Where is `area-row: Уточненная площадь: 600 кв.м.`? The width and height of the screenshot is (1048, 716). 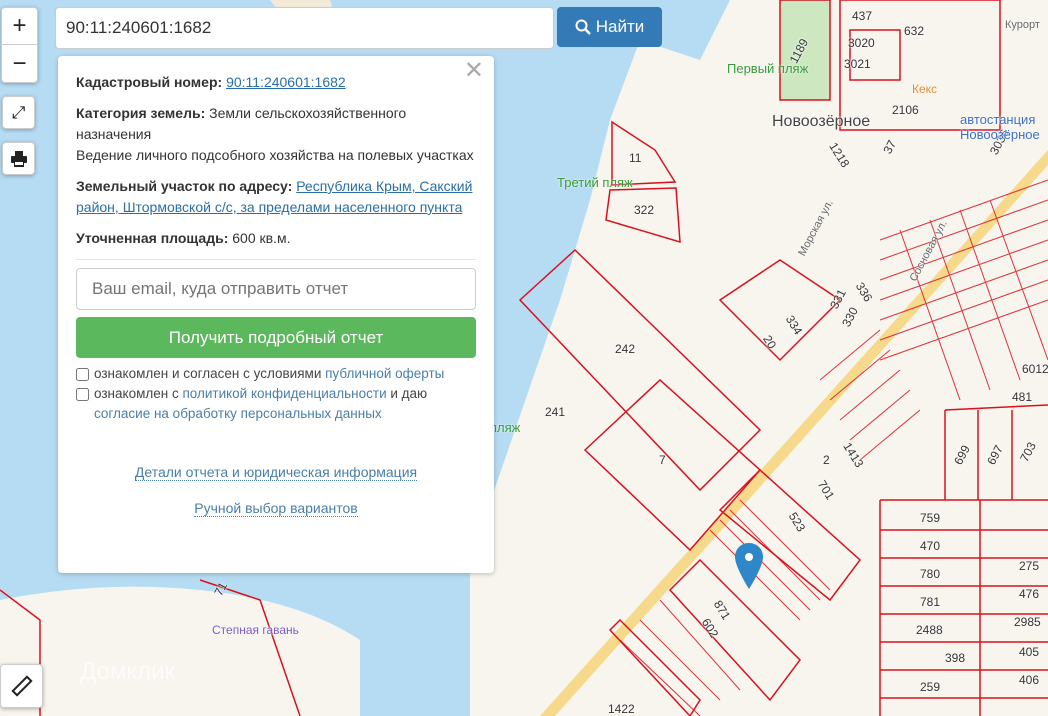 area-row: Уточненная площадь: 600 кв.м. is located at coordinates (276, 238).